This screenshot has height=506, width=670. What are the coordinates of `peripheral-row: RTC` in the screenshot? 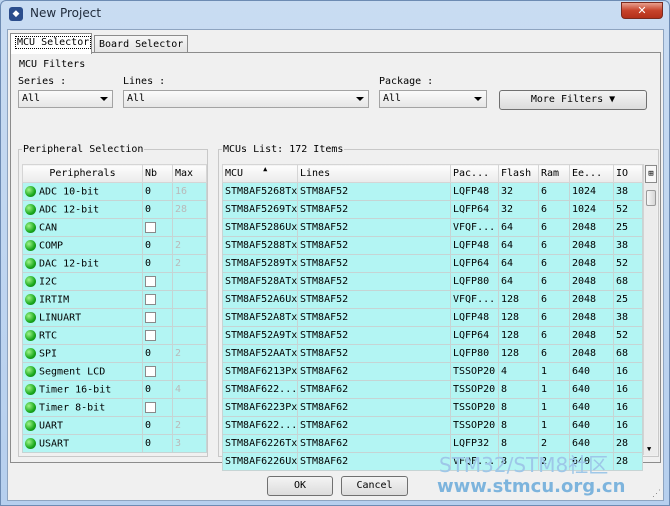 It's located at (114, 335).